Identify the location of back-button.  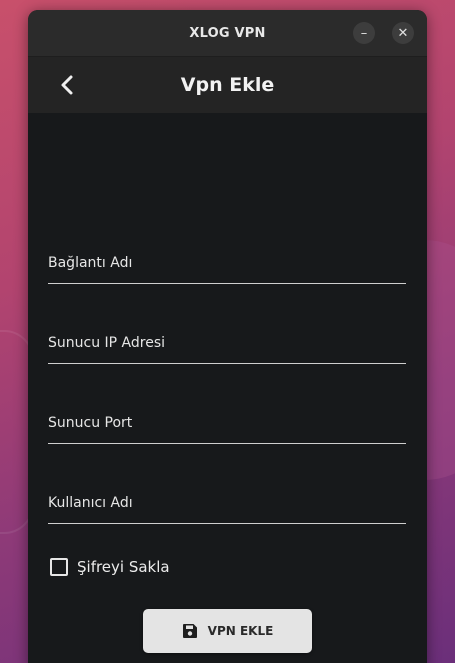
(68, 85).